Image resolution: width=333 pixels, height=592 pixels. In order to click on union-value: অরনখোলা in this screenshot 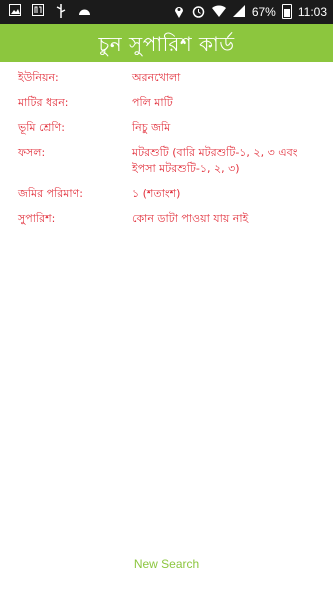, I will do `click(156, 77)`.